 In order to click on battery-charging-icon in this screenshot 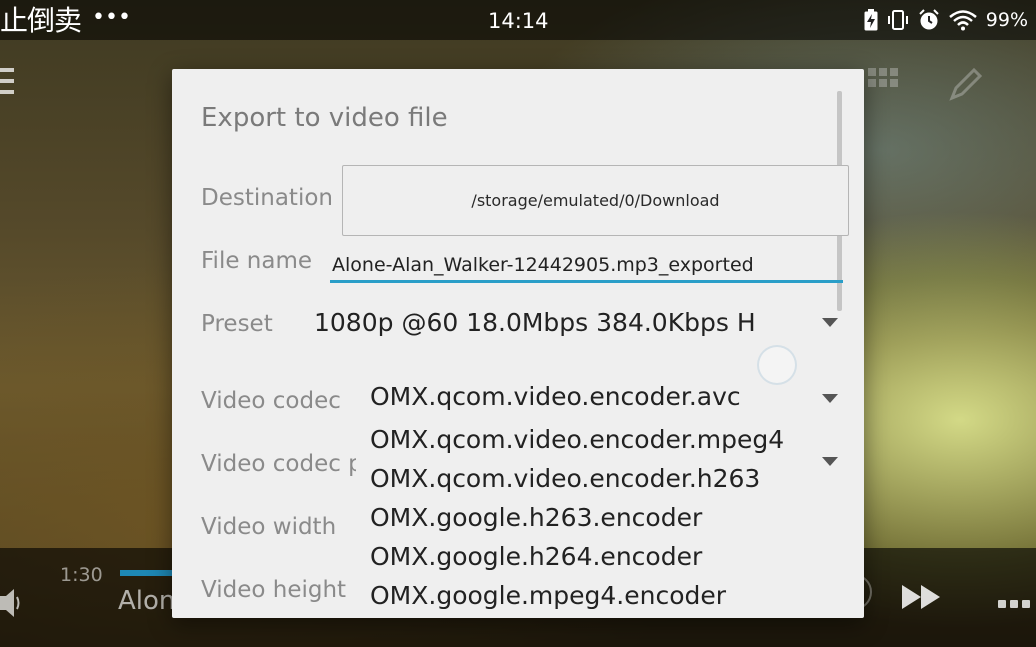, I will do `click(871, 20)`.